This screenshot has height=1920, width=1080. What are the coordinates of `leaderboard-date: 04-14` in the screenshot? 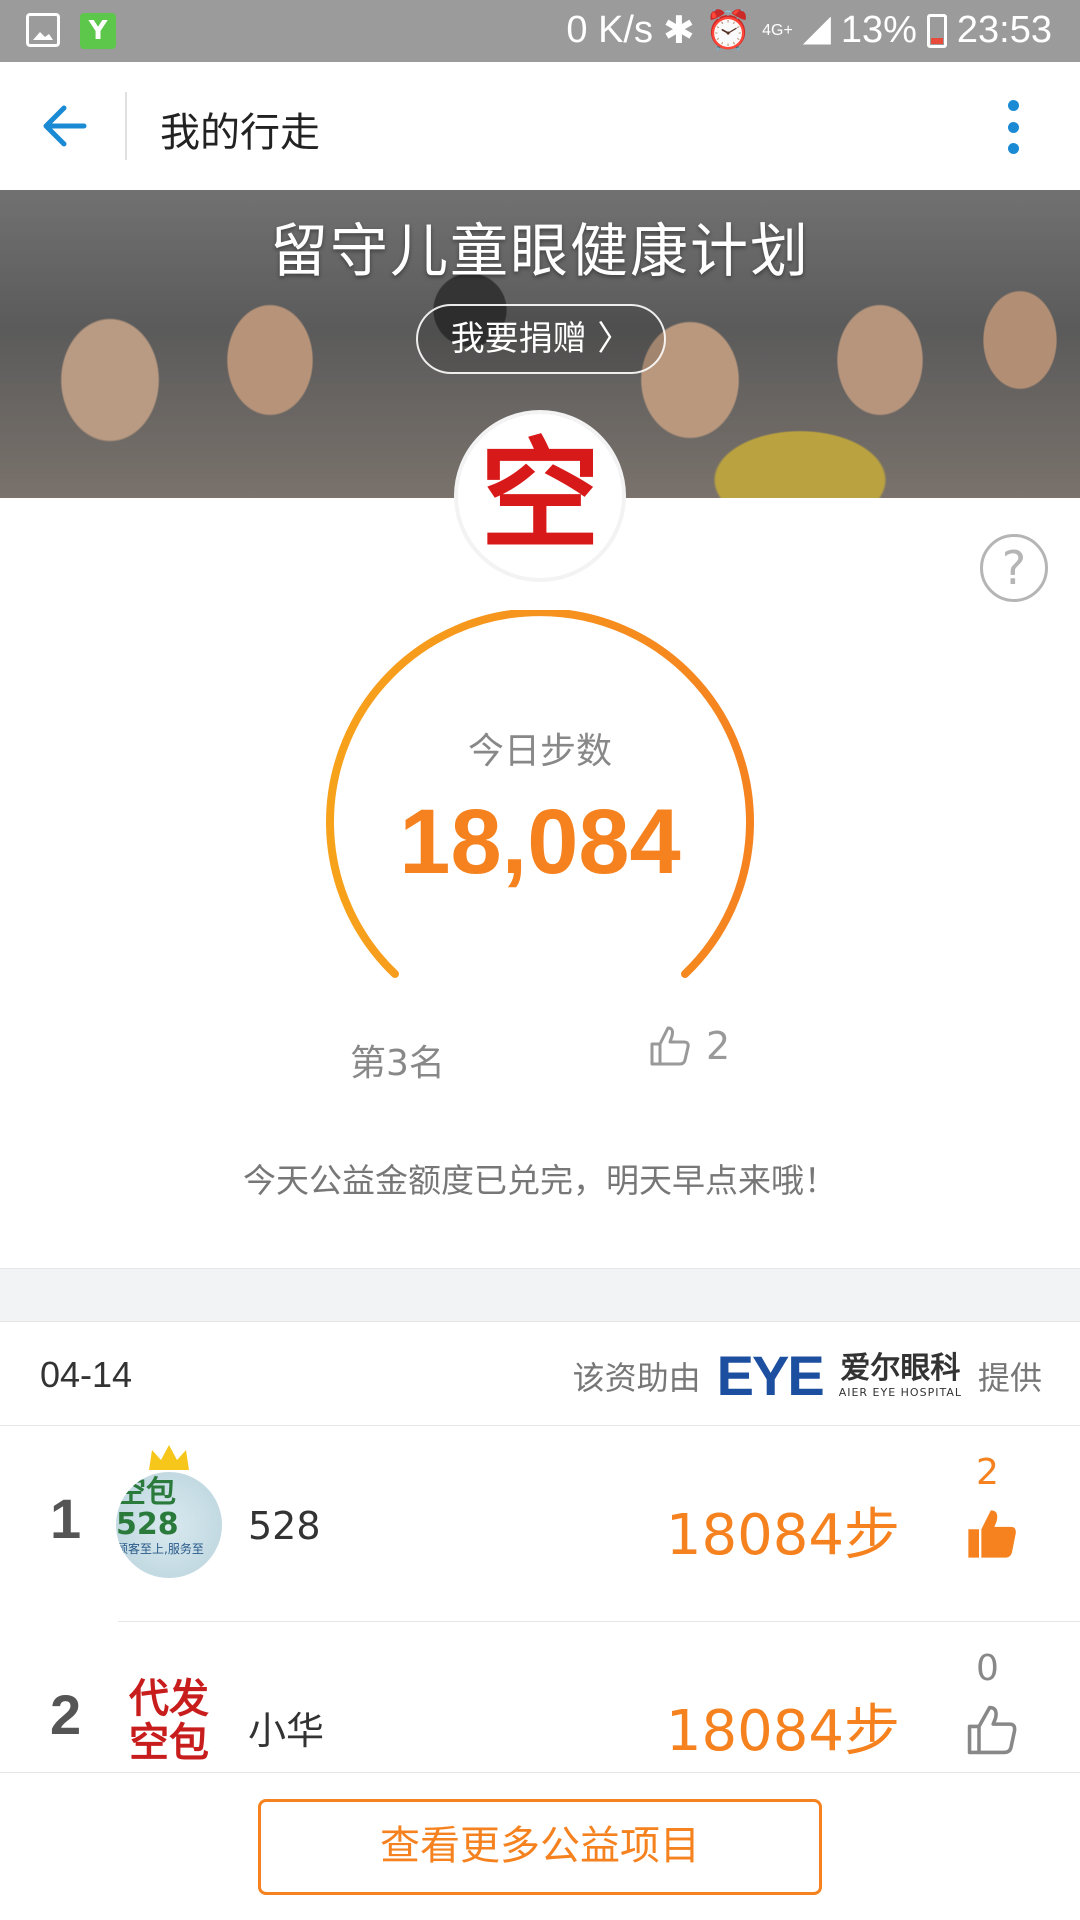 It's located at (86, 1374).